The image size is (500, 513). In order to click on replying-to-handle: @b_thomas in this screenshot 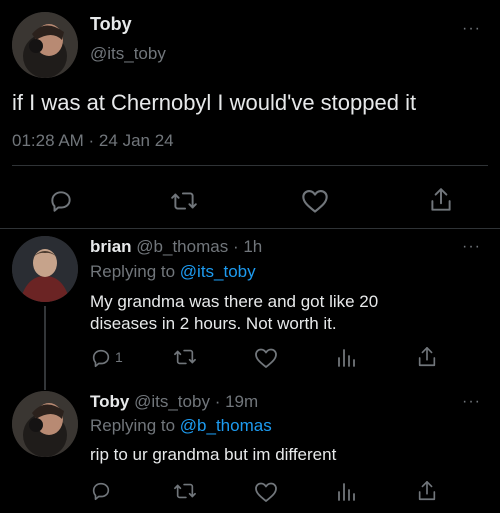, I will do `click(226, 425)`.